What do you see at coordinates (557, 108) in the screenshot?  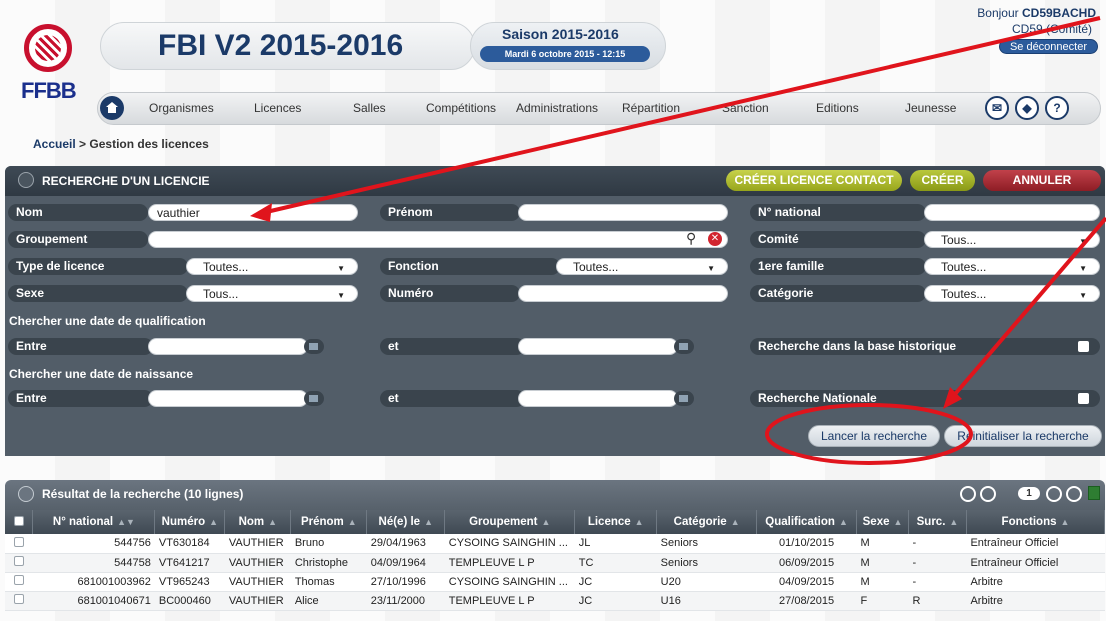 I see `nav-administrations: Administrations` at bounding box center [557, 108].